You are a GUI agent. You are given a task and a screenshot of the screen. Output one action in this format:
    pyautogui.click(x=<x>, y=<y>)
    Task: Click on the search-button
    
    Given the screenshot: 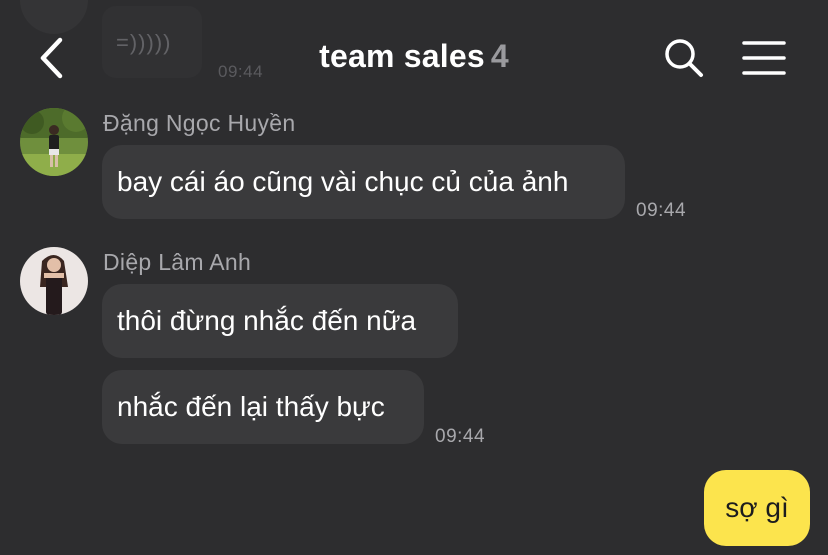 What is the action you would take?
    pyautogui.click(x=684, y=58)
    